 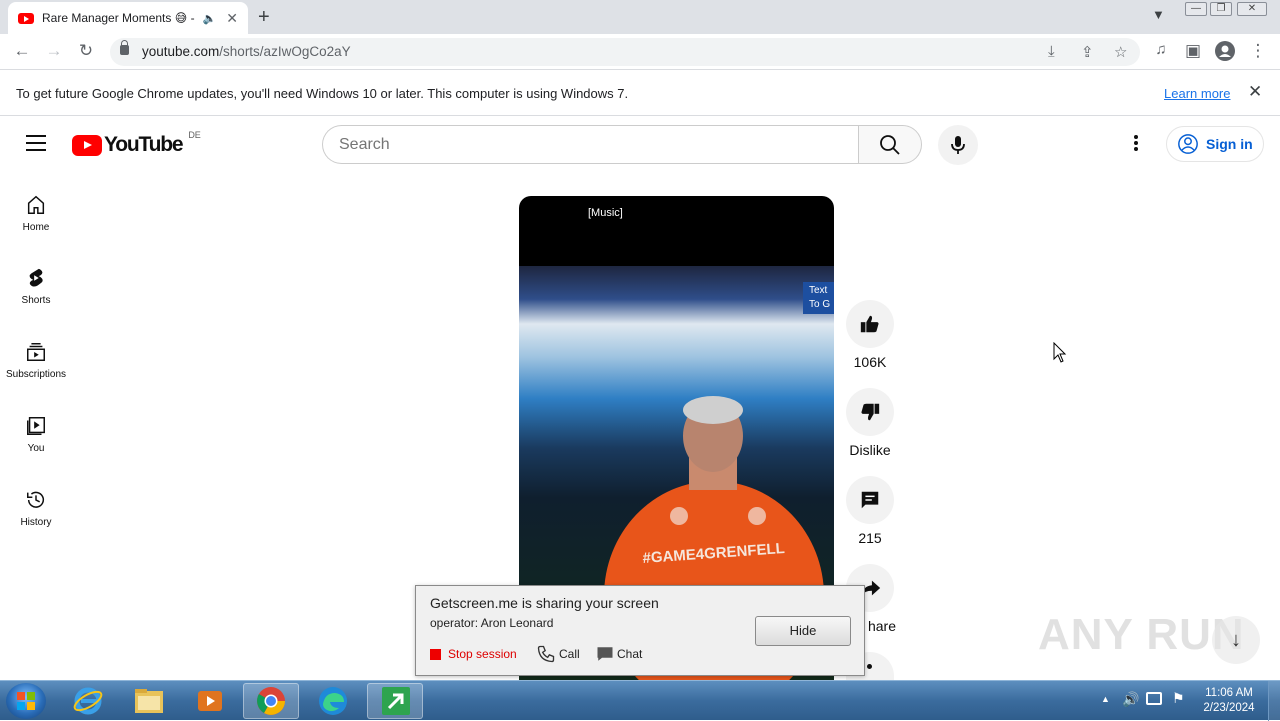 I want to click on browser-tab: Rare Manager Moments 😅 - 🔈 ✕, so click(x=128, y=18).